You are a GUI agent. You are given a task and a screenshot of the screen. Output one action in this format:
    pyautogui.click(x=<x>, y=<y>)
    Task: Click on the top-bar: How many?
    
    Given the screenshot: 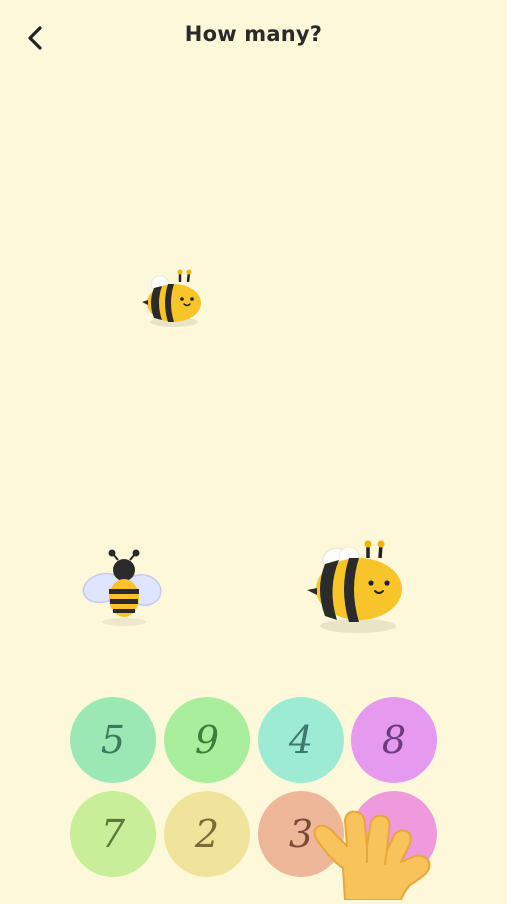 What is the action you would take?
    pyautogui.click(x=253, y=36)
    